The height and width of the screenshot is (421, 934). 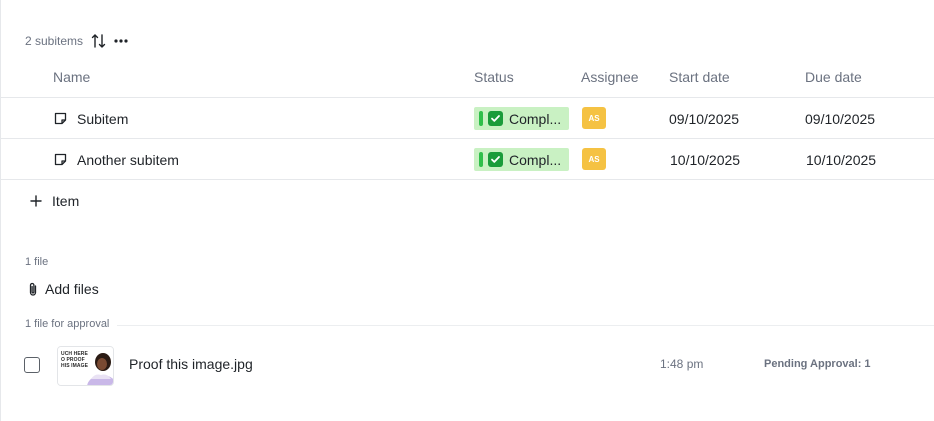 What do you see at coordinates (66, 201) in the screenshot?
I see `add-item-label: Item` at bounding box center [66, 201].